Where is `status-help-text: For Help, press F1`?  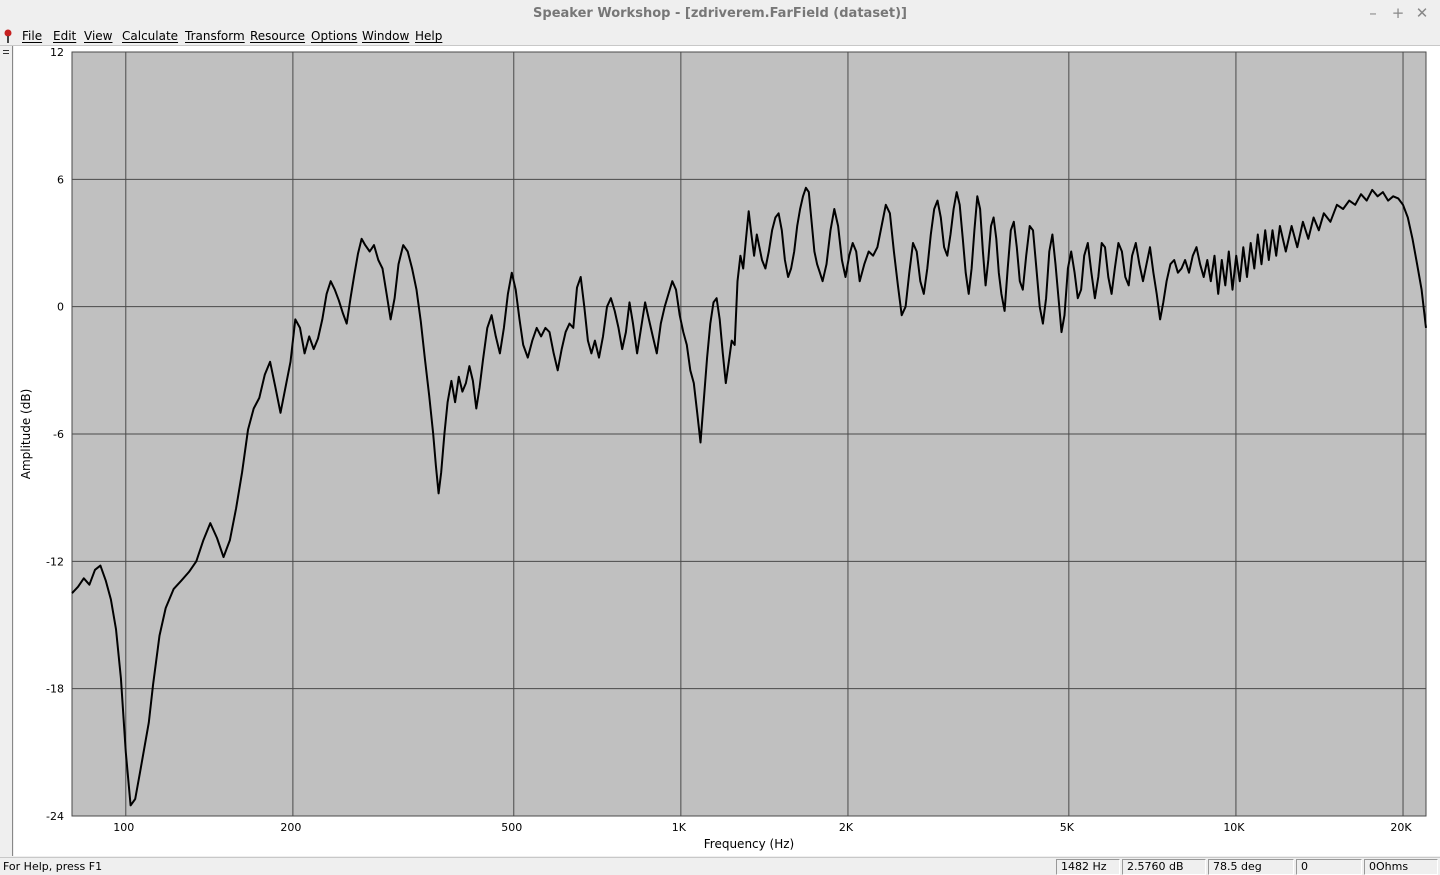 status-help-text: For Help, press F1 is located at coordinates (53, 866).